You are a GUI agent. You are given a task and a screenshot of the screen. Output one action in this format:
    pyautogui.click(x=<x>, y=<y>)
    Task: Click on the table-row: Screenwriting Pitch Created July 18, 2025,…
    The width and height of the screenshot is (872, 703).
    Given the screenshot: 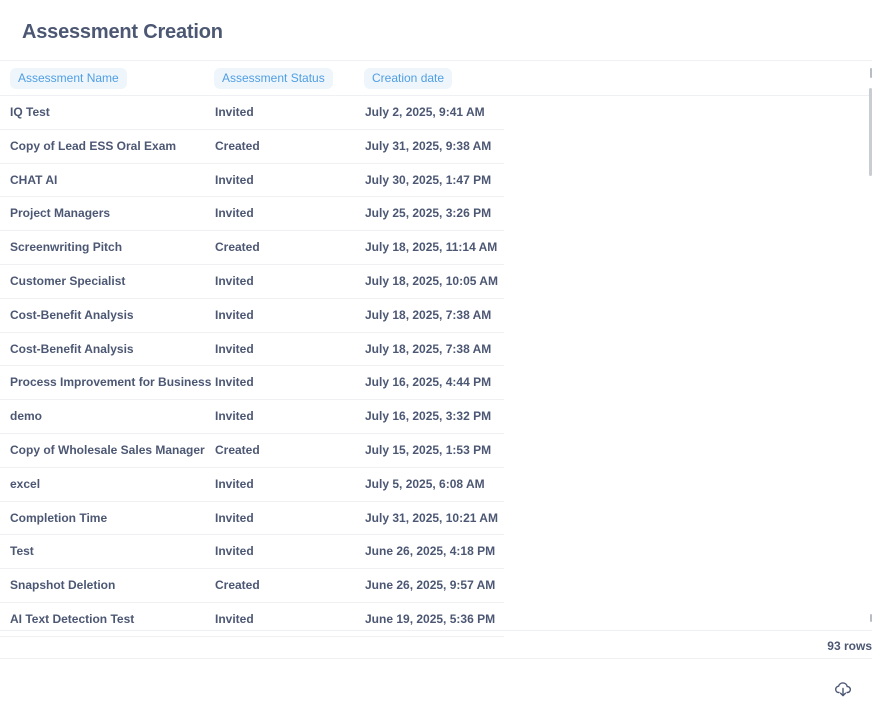 What is the action you would take?
    pyautogui.click(x=252, y=248)
    